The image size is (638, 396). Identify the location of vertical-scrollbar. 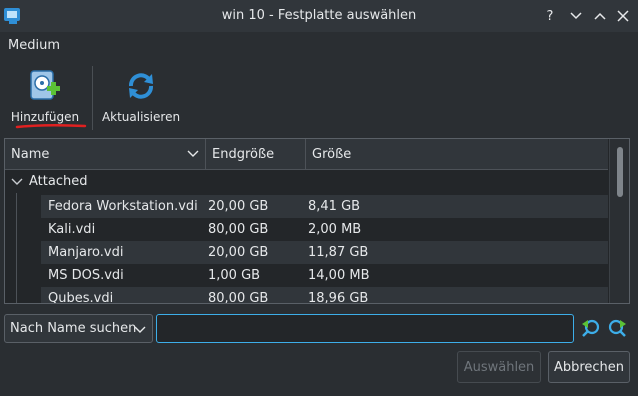
(619, 221).